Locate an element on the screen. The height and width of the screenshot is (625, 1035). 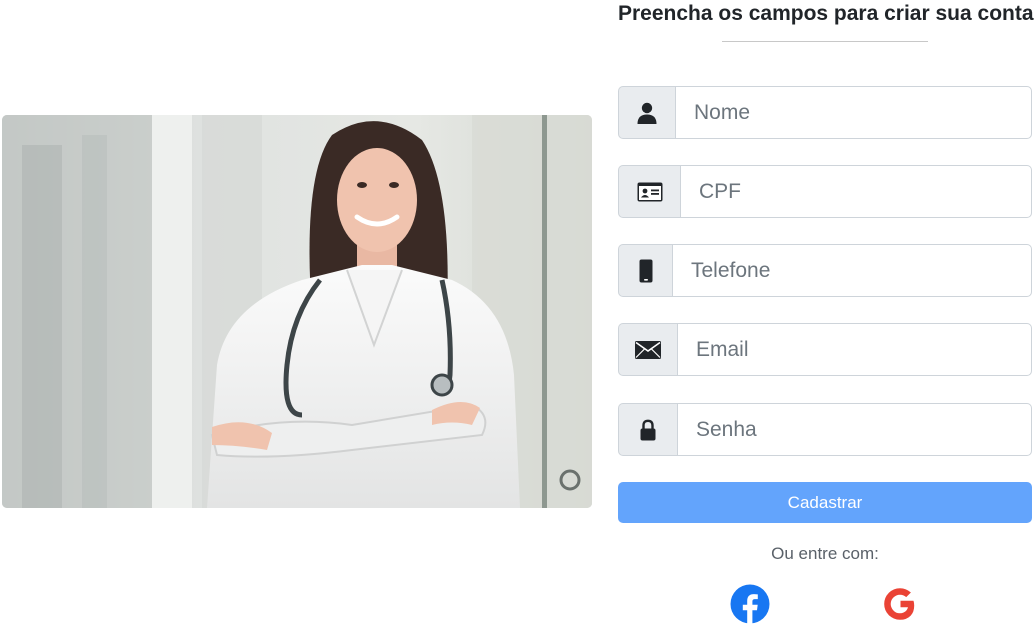
name-field-group is located at coordinates (825, 112).